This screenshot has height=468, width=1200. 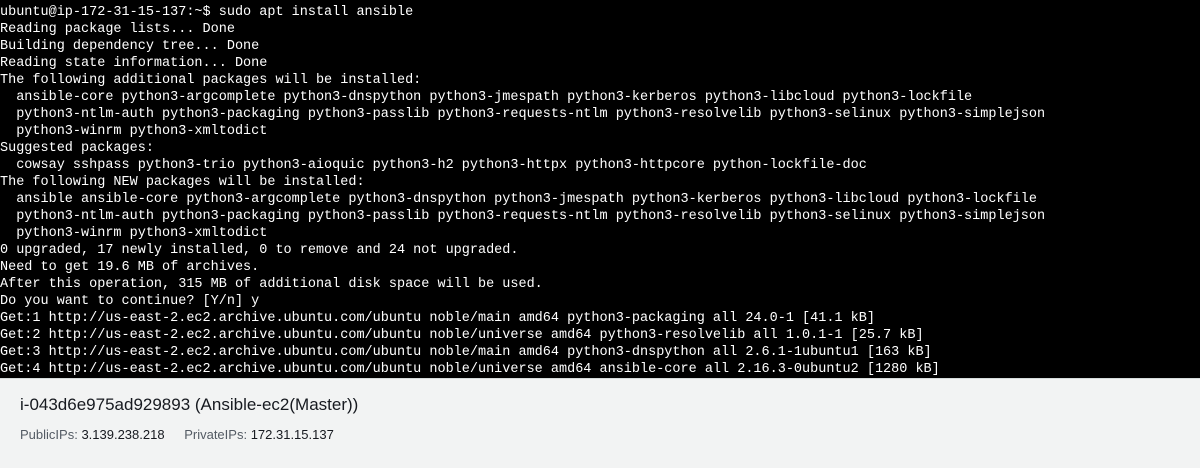 I want to click on terminal-line: Reading state information... Done, so click(x=134, y=63).